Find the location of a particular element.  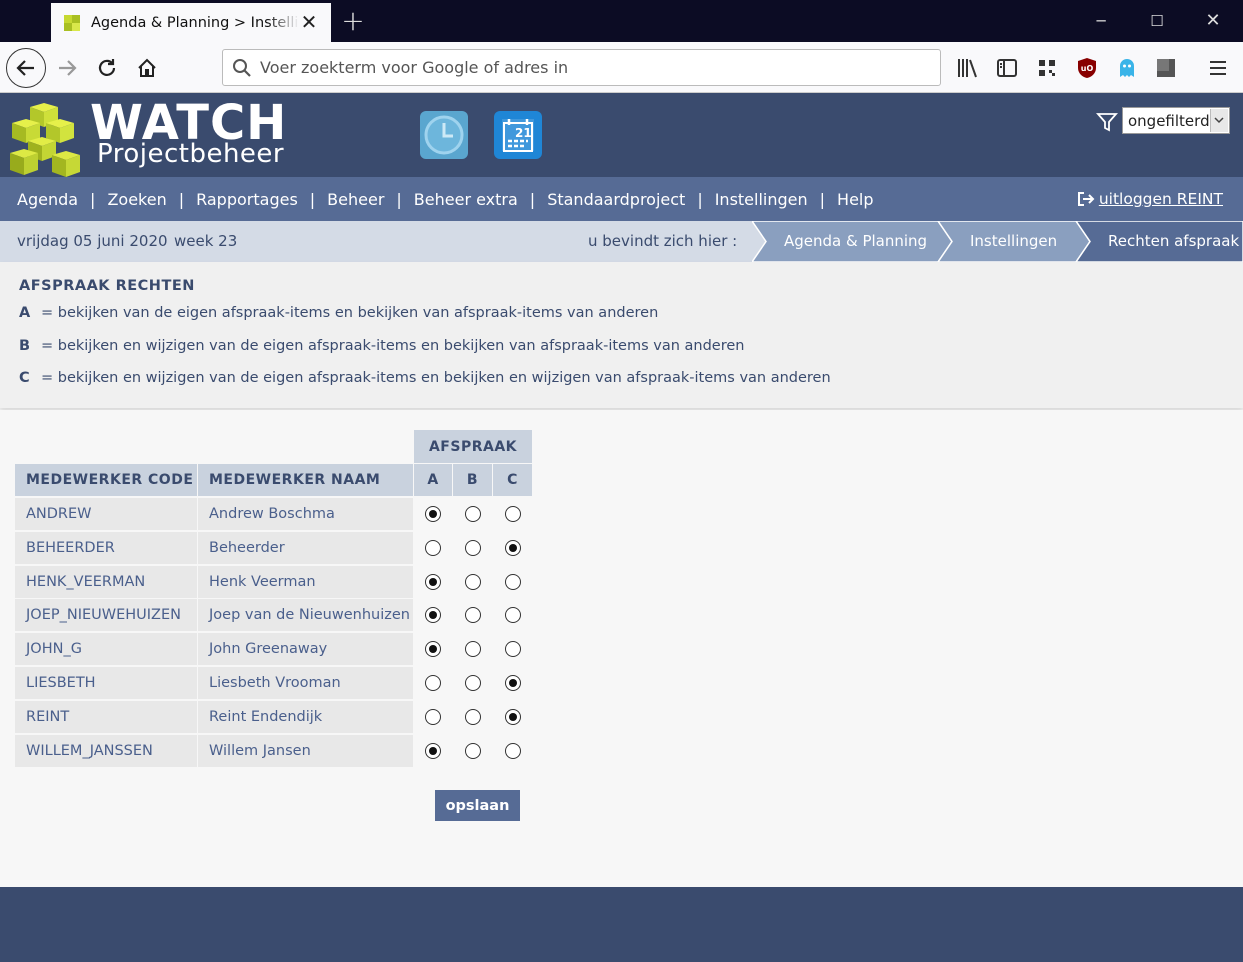

minimize-icon: ─ is located at coordinates (1101, 21).